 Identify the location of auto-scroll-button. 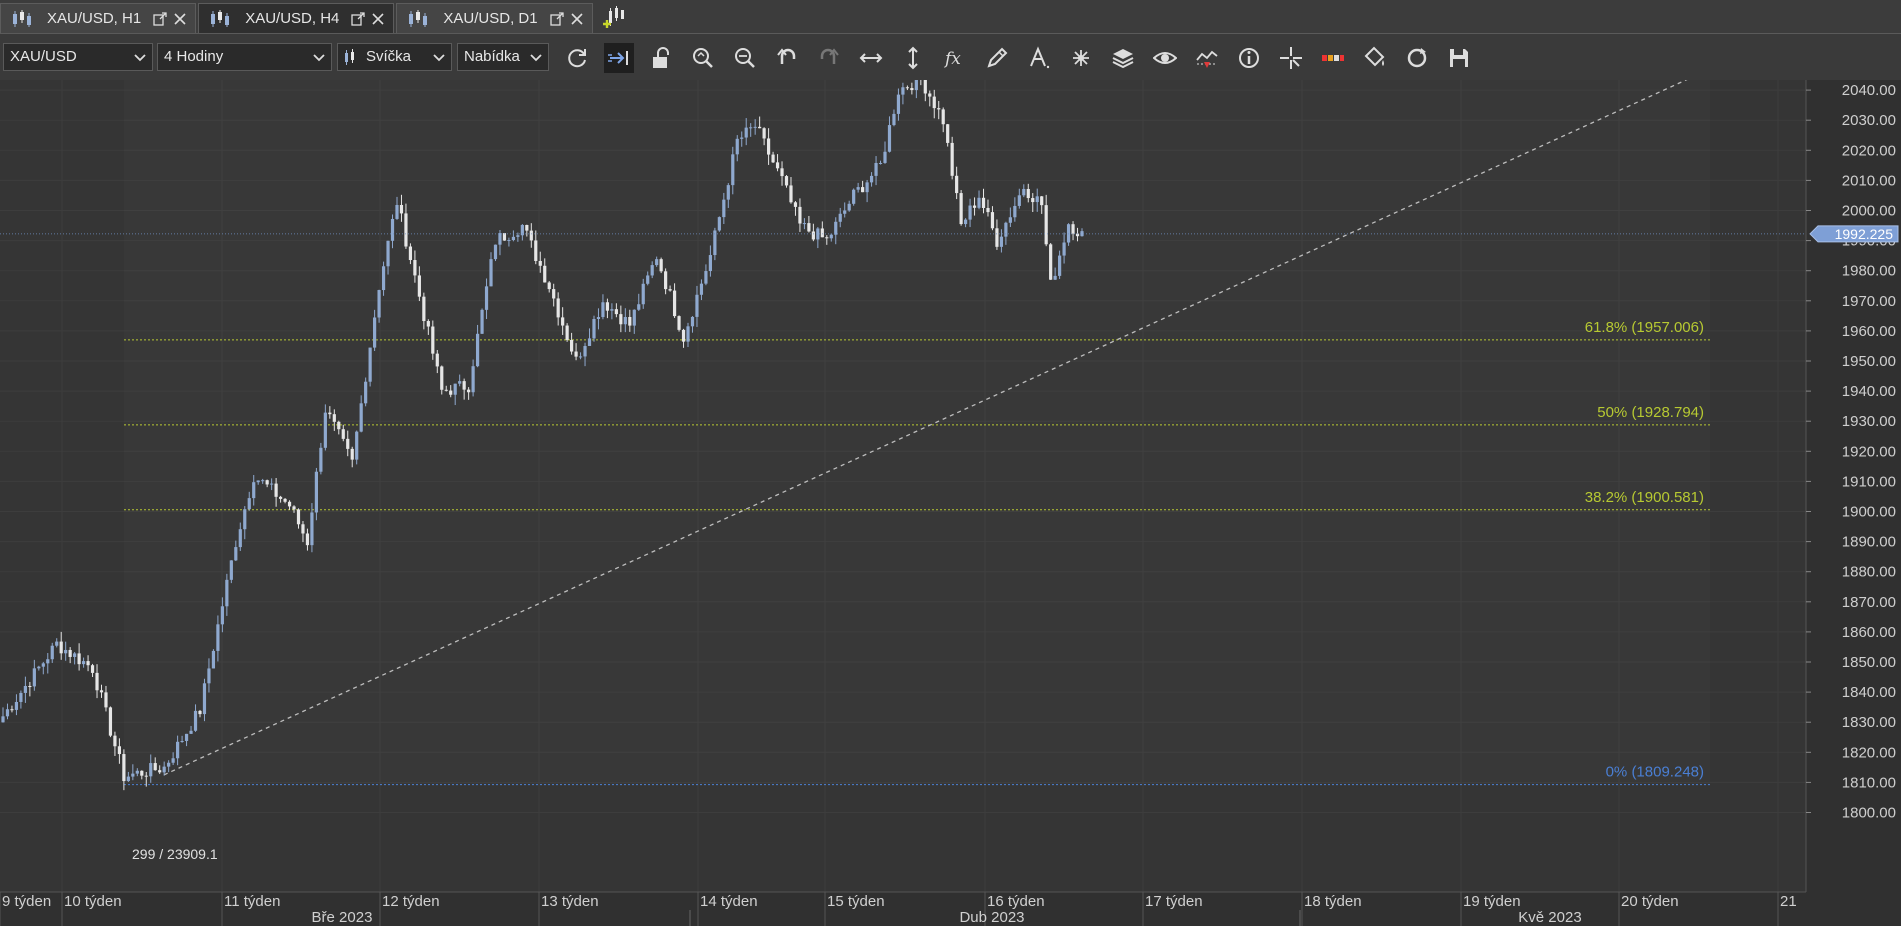
(619, 58).